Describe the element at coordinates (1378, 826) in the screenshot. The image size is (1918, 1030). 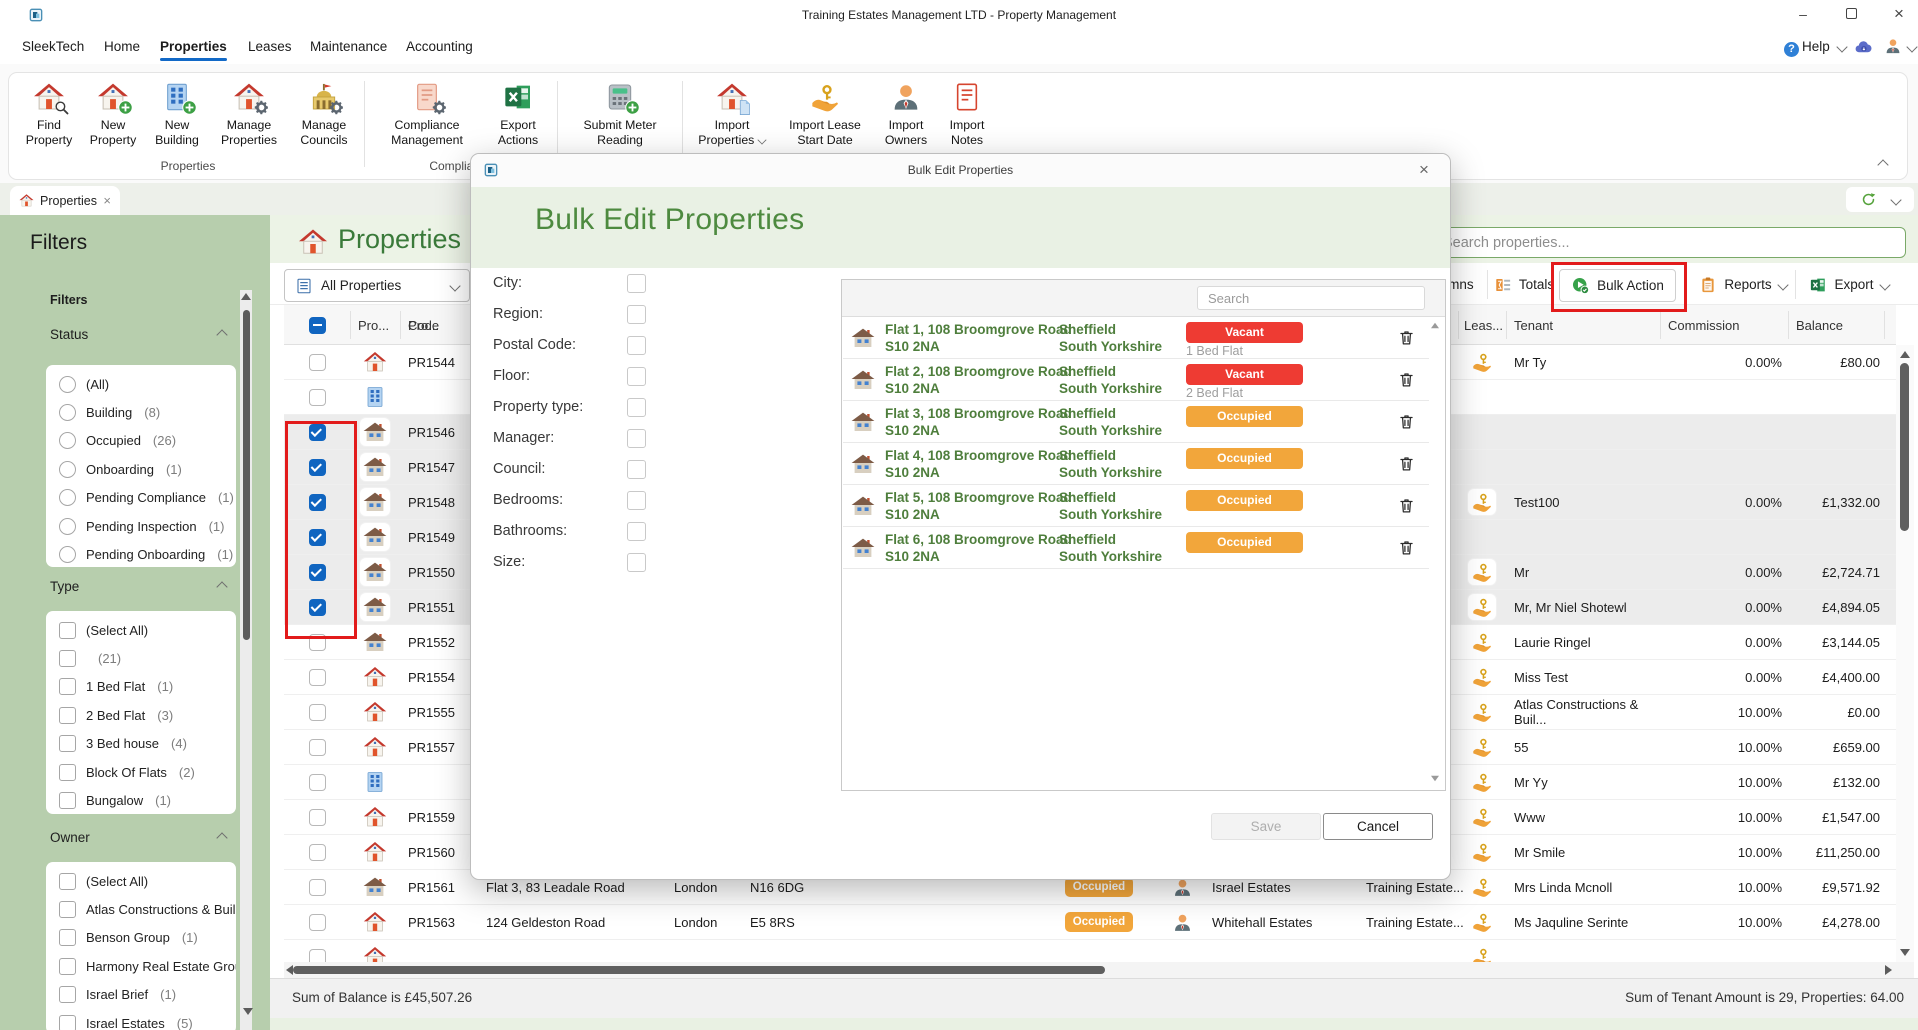
I see `cancel-button: Cancel` at that location.